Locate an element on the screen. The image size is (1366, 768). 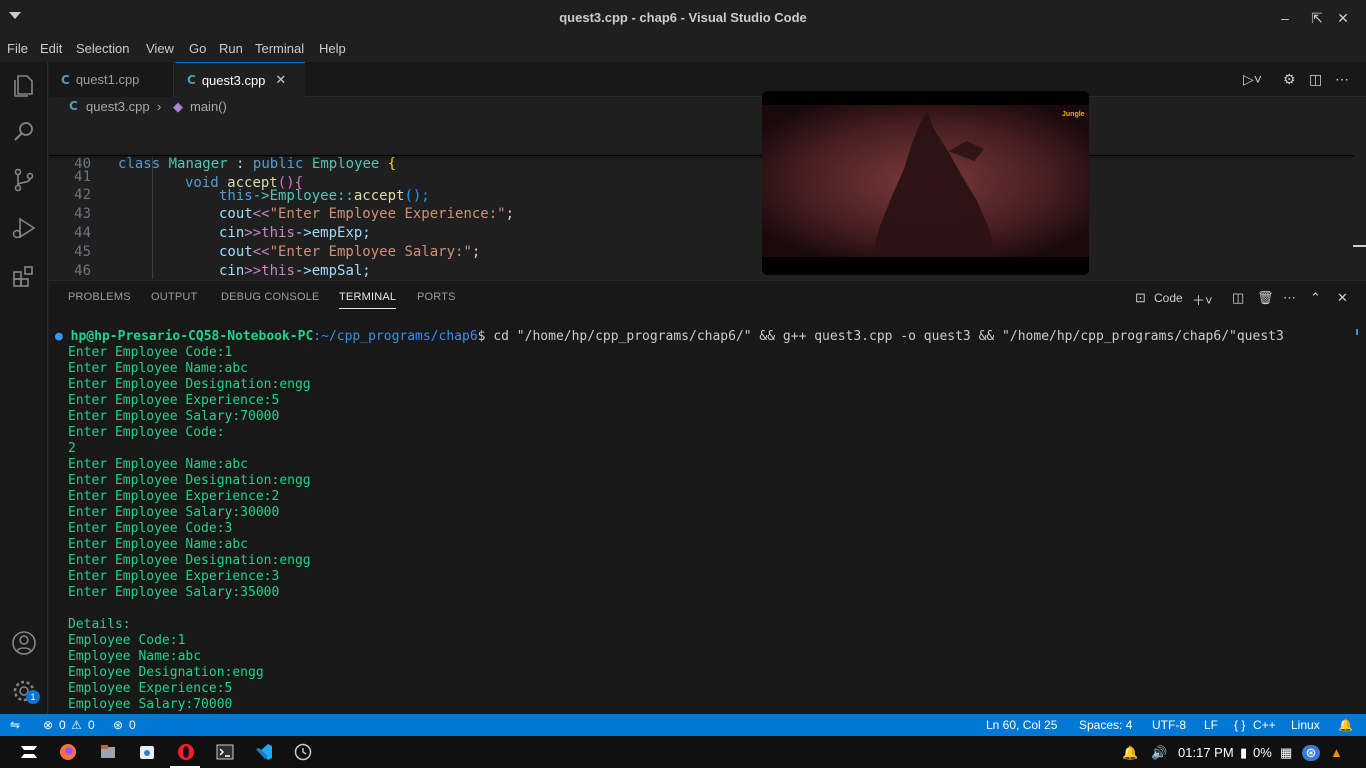
error-icon: ⊗ is located at coordinates (48, 725).